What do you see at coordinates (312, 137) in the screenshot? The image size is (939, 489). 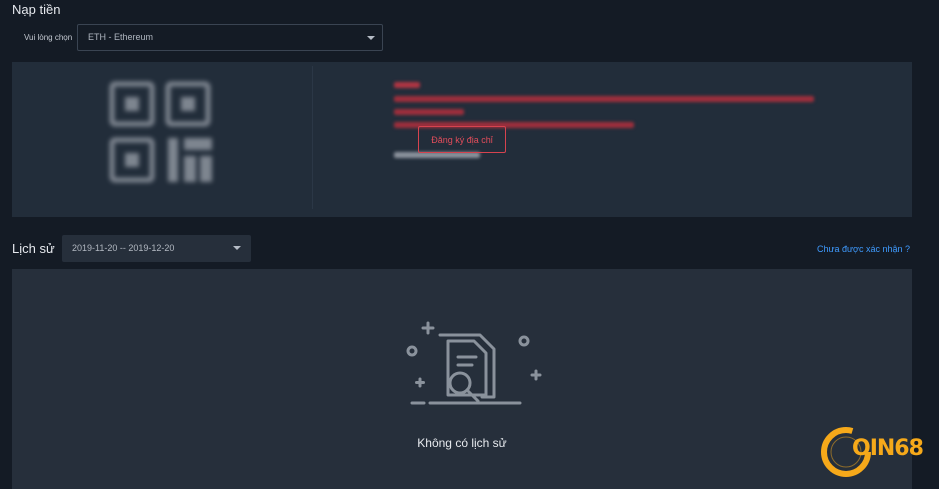 I see `panel-divider` at bounding box center [312, 137].